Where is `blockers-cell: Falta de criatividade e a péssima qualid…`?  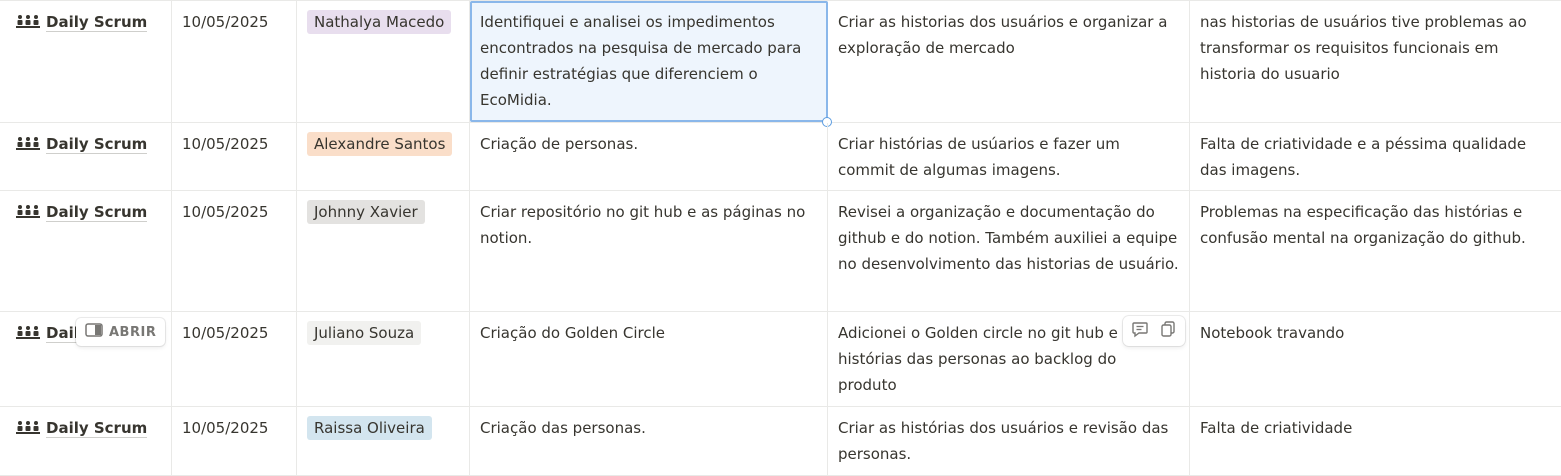 blockers-cell: Falta de criatividade e a péssima qualid… is located at coordinates (1375, 156).